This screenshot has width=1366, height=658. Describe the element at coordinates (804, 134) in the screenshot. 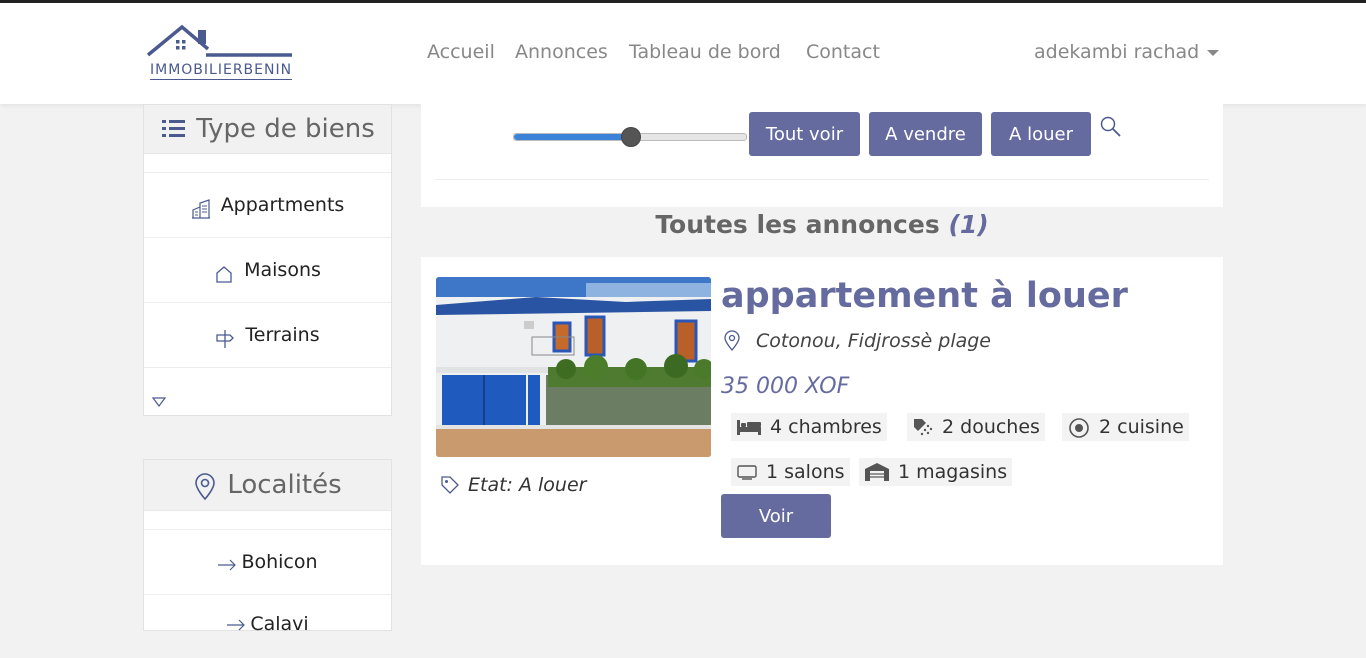

I see `tout-voir-button: Tout voir` at that location.